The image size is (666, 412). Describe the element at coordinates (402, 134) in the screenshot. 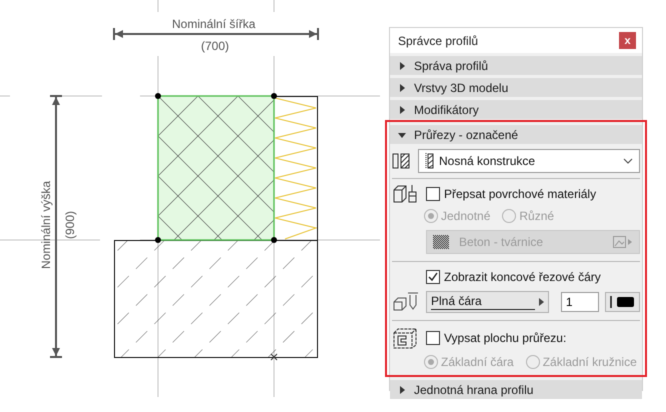

I see `expanded-arrow-icon` at that location.